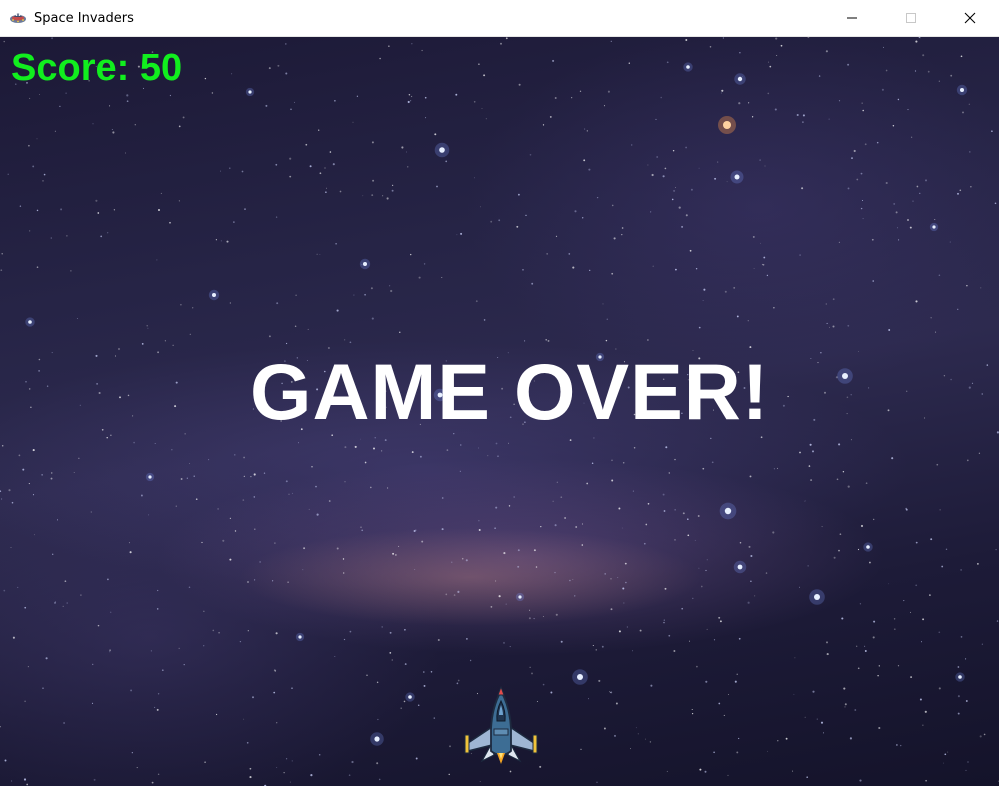 The width and height of the screenshot is (999, 788). I want to click on score-display: Score: 50, so click(97, 68).